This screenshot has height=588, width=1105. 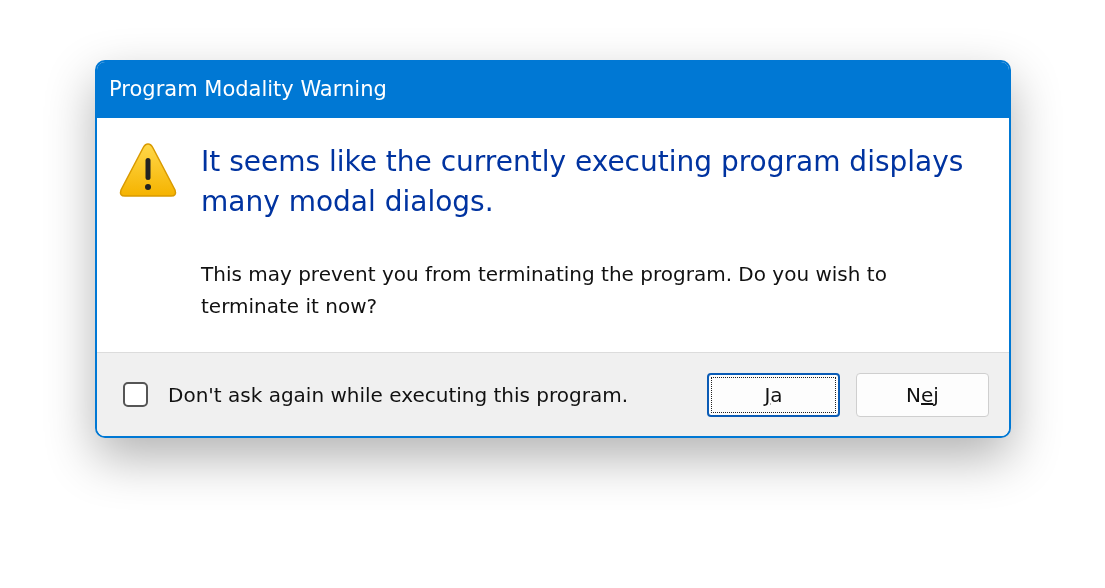 What do you see at coordinates (135, 394) in the screenshot?
I see `checkbox` at bounding box center [135, 394].